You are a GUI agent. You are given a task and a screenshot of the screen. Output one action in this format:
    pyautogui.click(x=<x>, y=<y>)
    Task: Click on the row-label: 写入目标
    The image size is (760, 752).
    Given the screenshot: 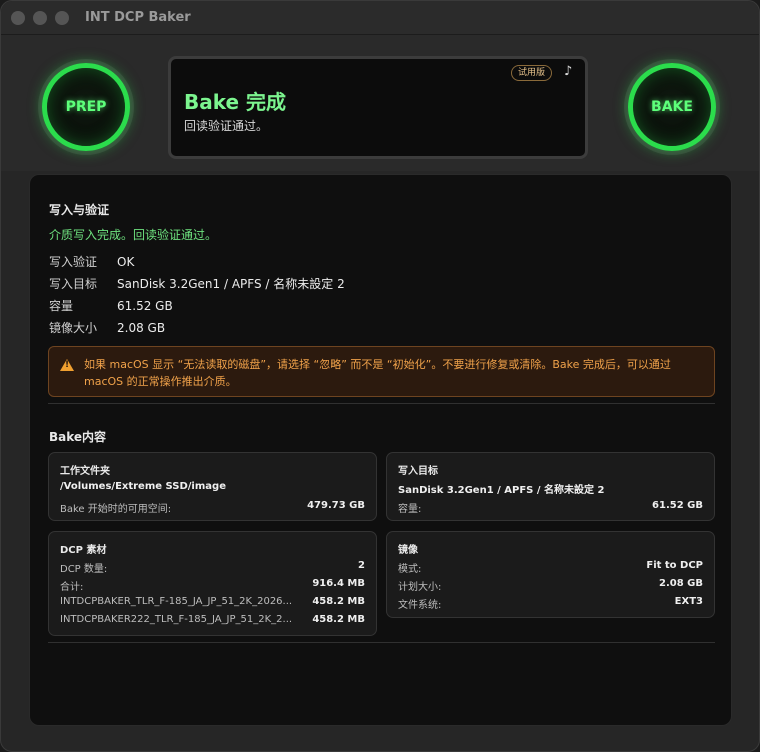 What is the action you would take?
    pyautogui.click(x=73, y=284)
    